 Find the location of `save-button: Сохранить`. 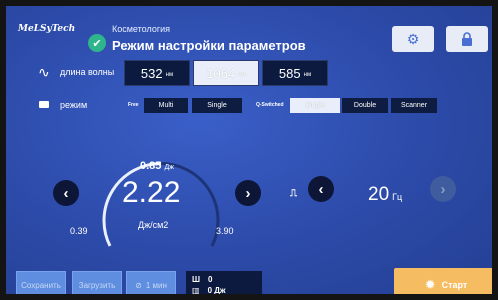

save-button: Сохранить is located at coordinates (41, 282).